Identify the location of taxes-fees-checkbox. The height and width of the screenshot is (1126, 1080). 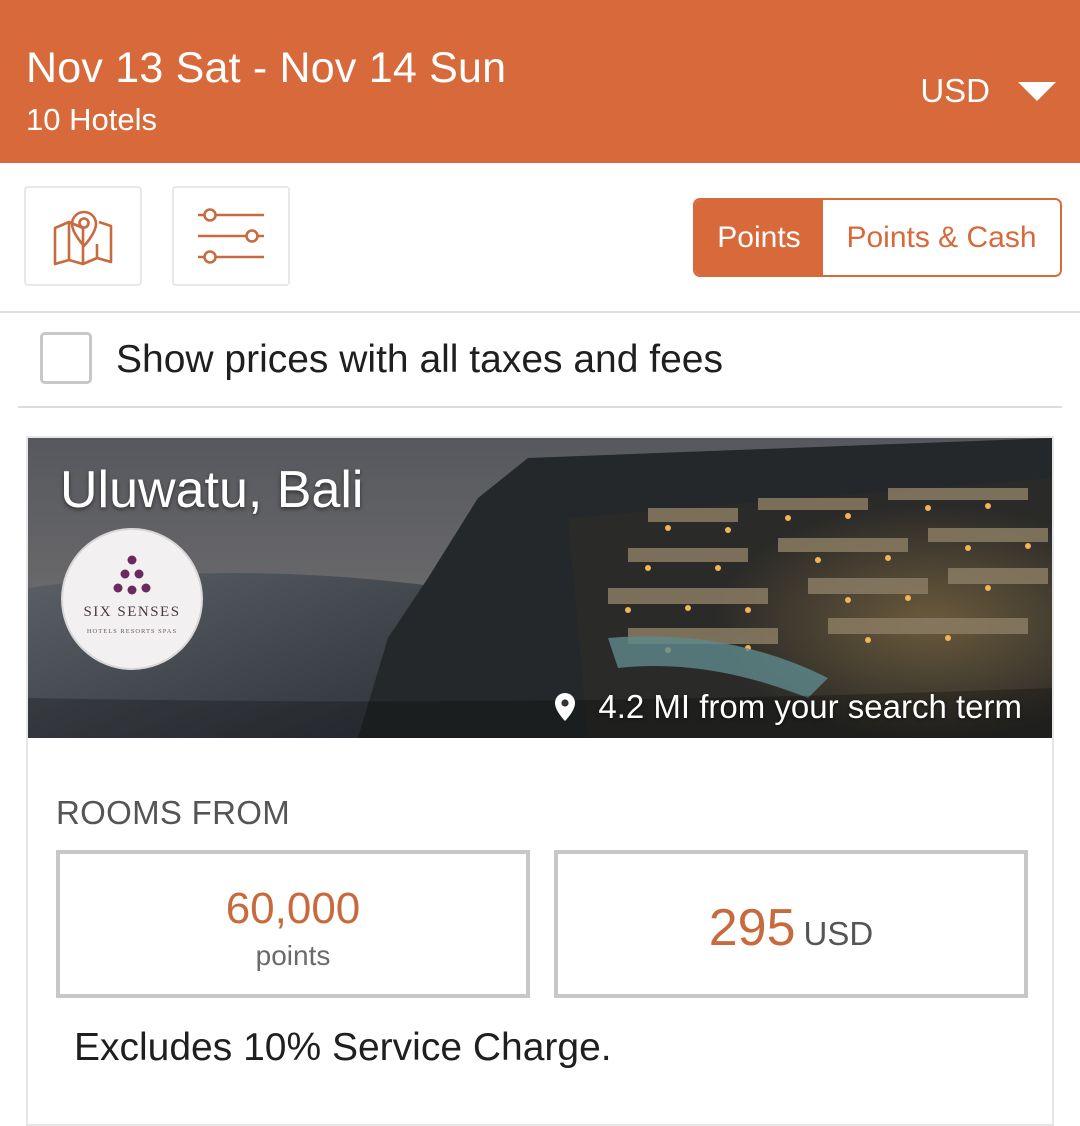
(66, 358).